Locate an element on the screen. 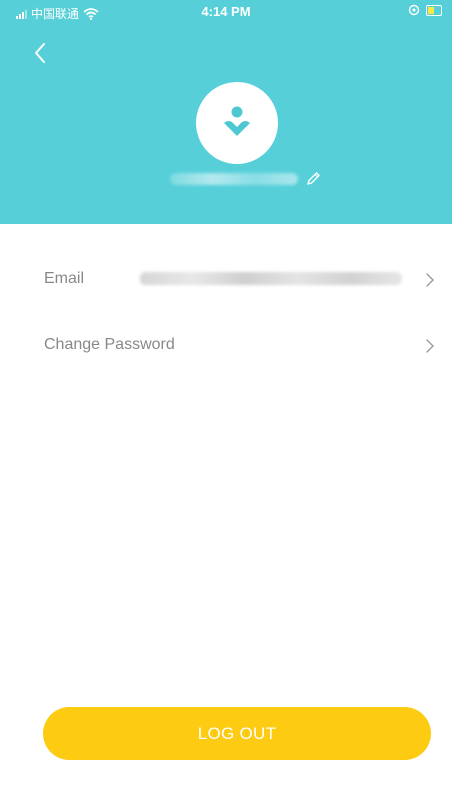  status-bar: 中国联通 4:14 PM is located at coordinates (226, 12).